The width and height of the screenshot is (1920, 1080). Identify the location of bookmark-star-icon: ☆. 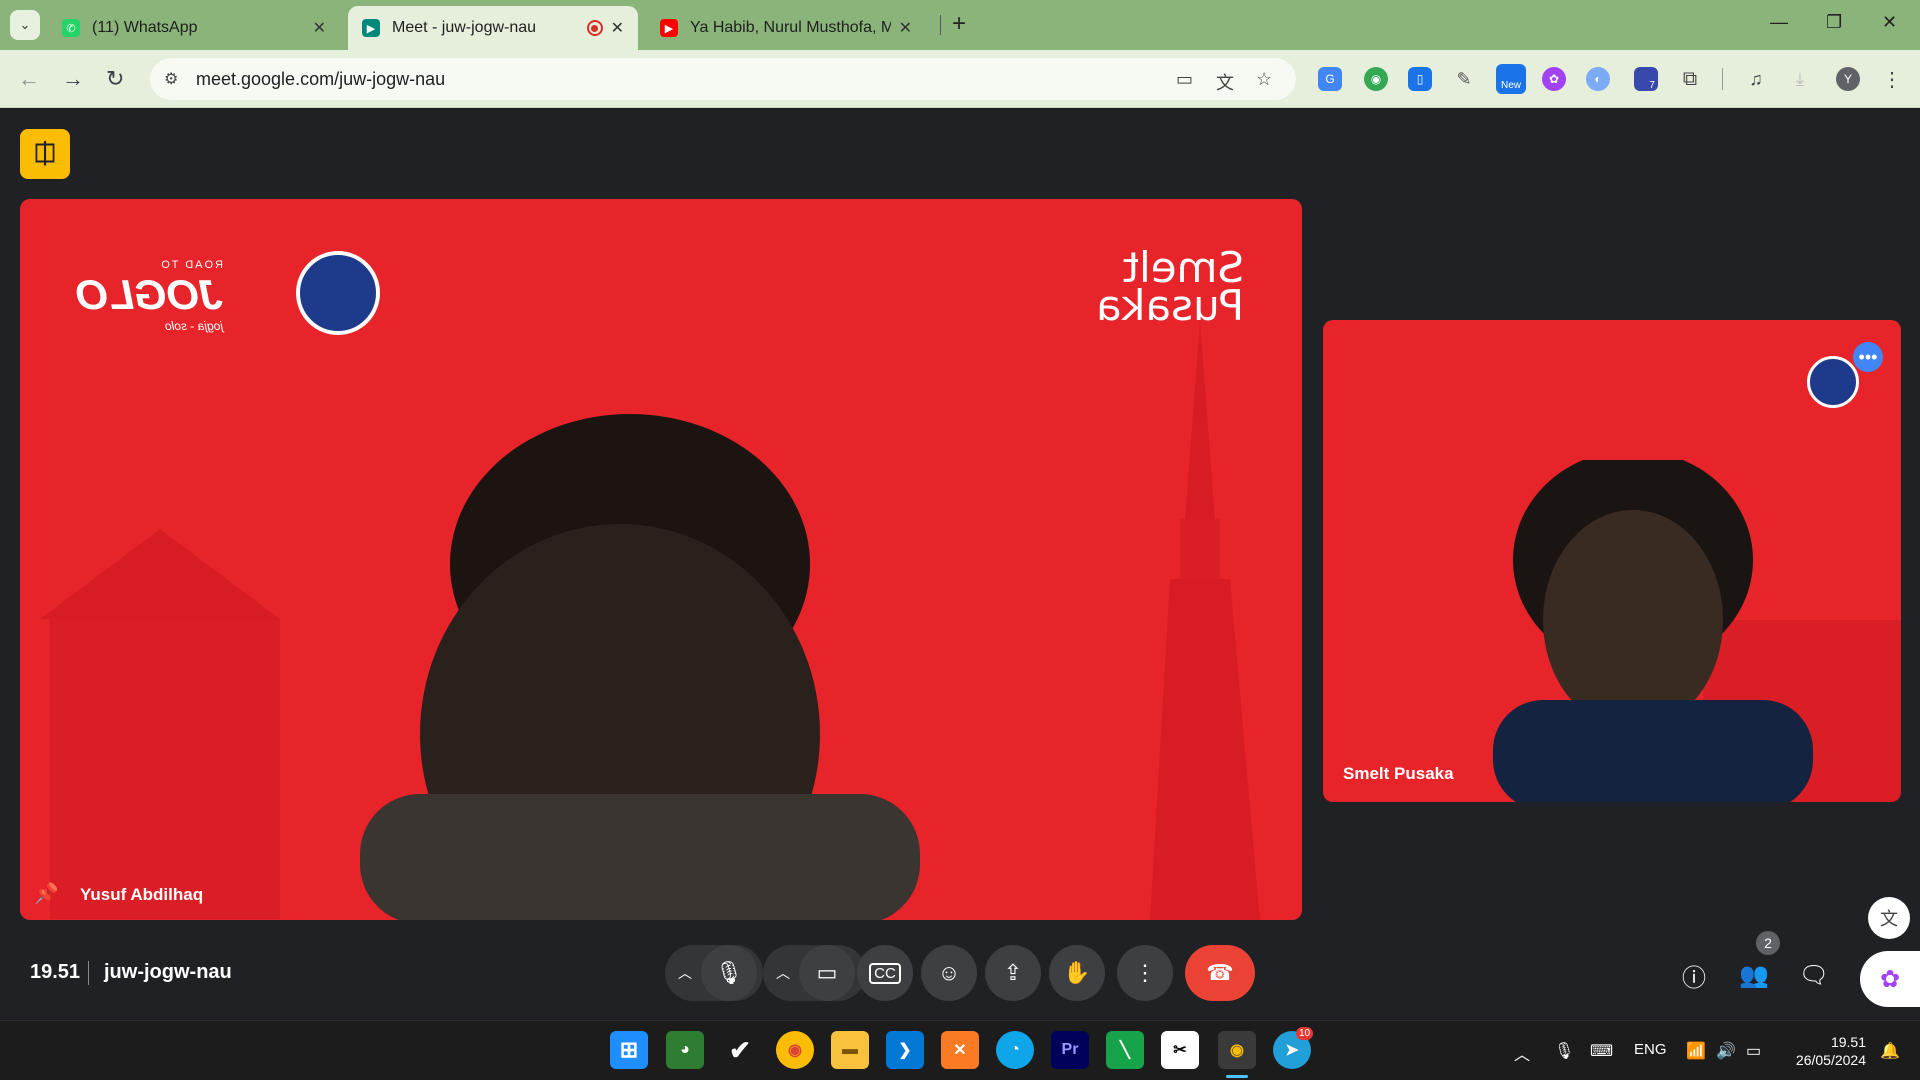
(1264, 79).